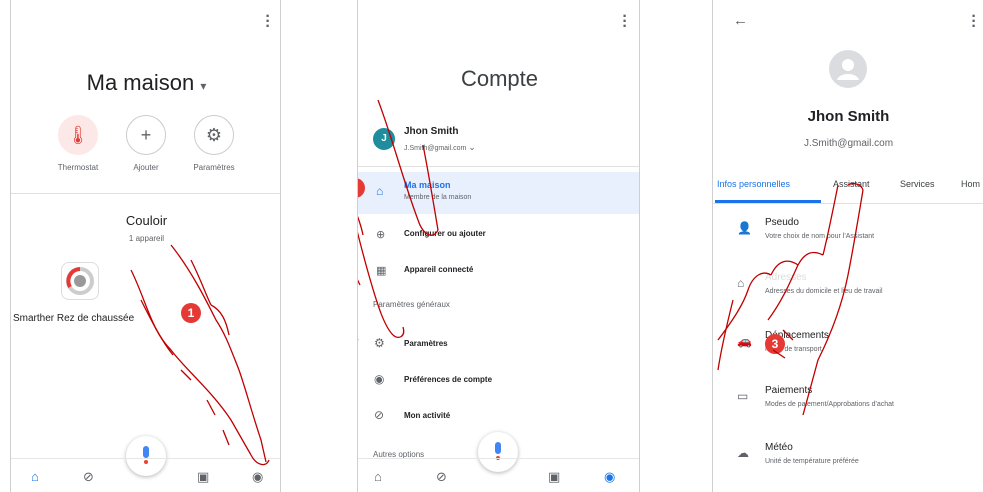 The image size is (983, 492). I want to click on settings-button: ⚙, so click(214, 135).